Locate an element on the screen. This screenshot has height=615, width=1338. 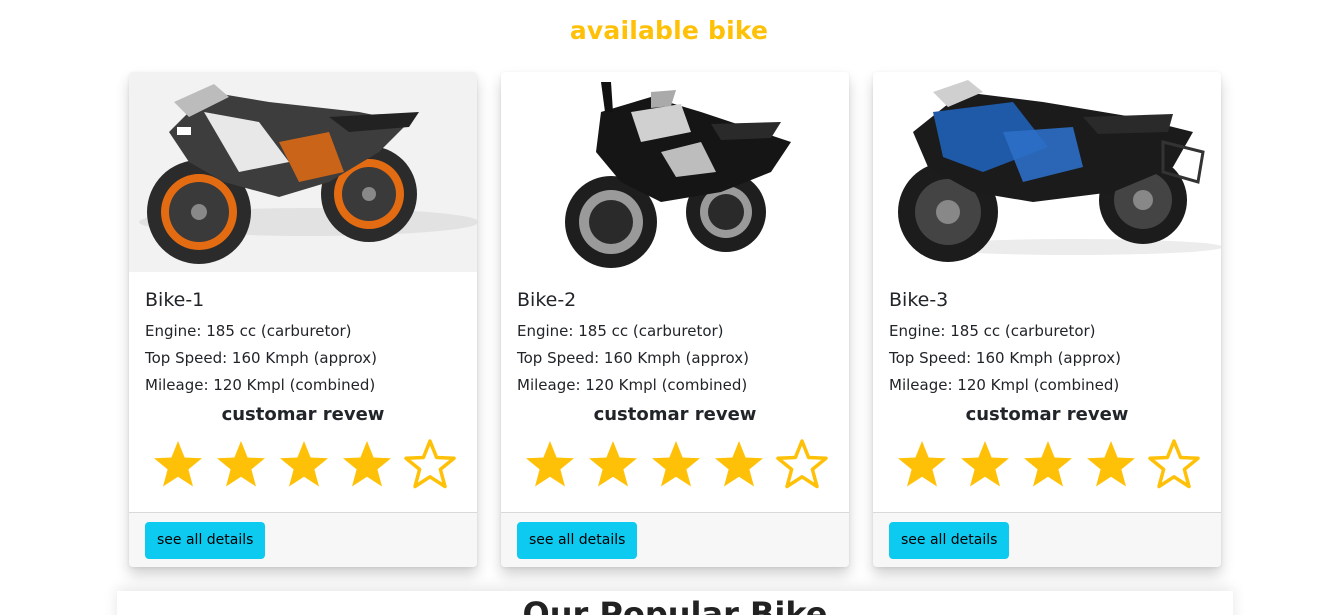
popular-bike-section: Our Popular Bike is located at coordinates (675, 603).